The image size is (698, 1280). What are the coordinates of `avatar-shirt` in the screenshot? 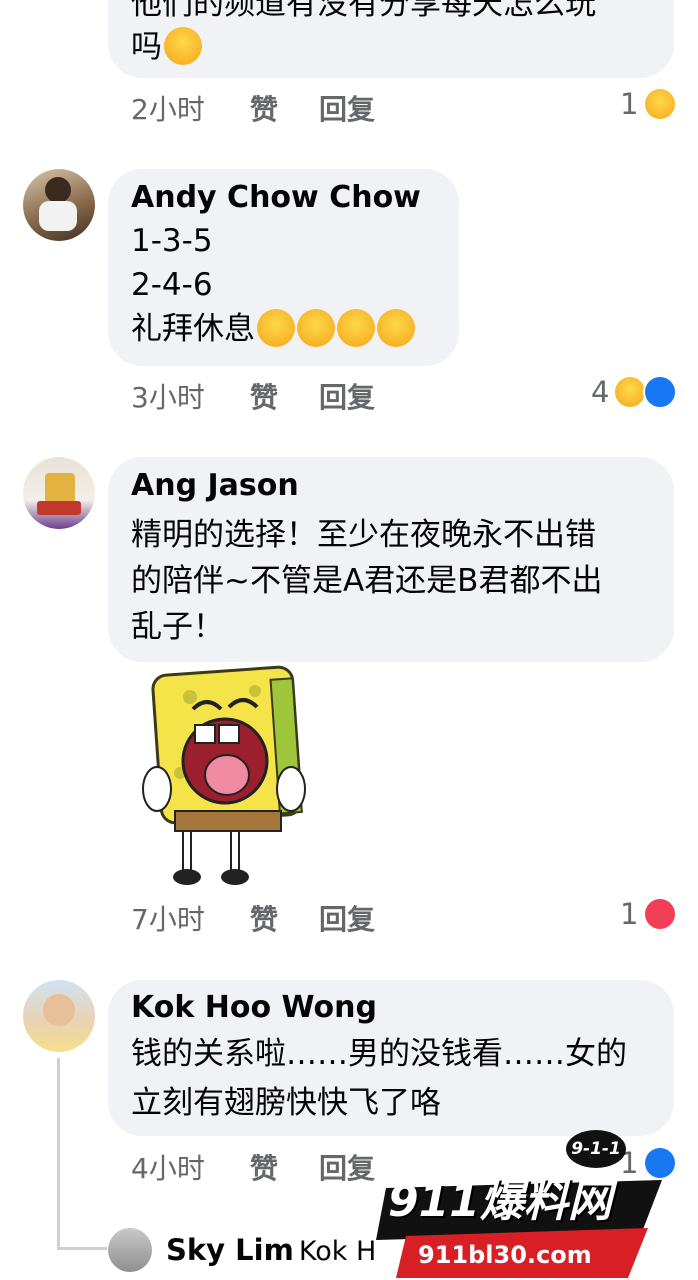 It's located at (58, 216).